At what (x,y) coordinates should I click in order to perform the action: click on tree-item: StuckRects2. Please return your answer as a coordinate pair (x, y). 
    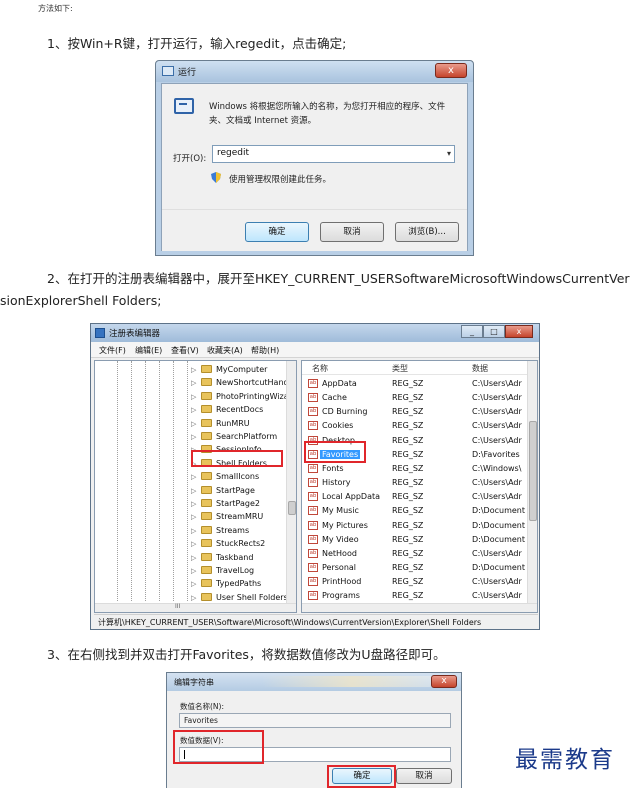
    Looking at the image, I should click on (233, 545).